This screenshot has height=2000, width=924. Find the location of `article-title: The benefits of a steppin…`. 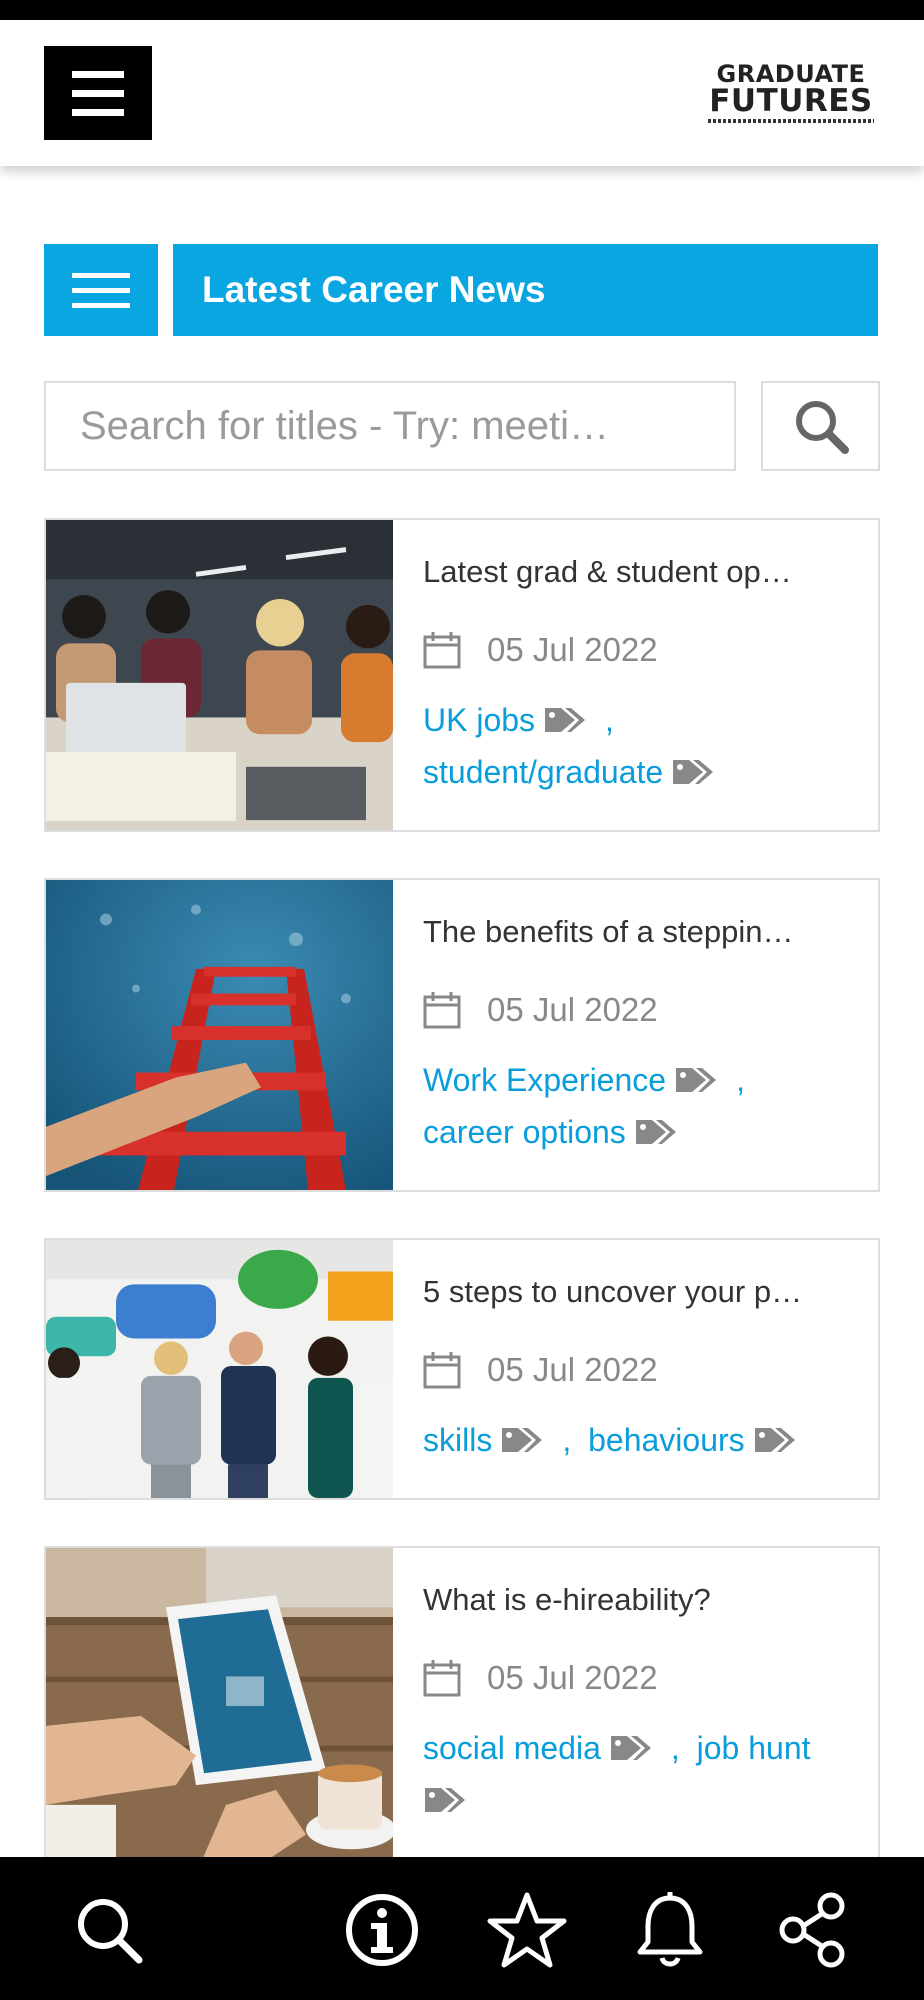

article-title: The benefits of a steppin… is located at coordinates (641, 932).